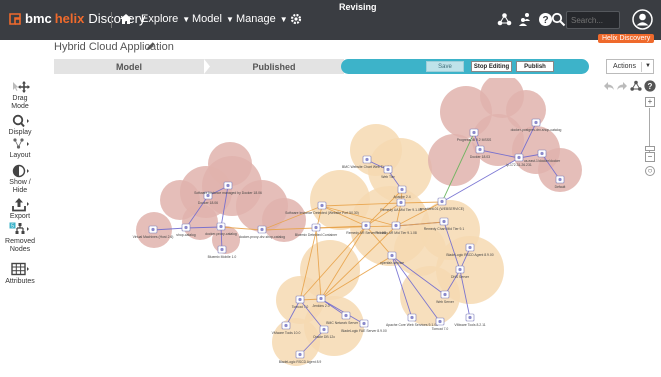 The height and width of the screenshot is (377, 661). Describe the element at coordinates (364, 331) in the screenshot. I see `node-label: BladeLogic FAE Server 8.9.00` at that location.